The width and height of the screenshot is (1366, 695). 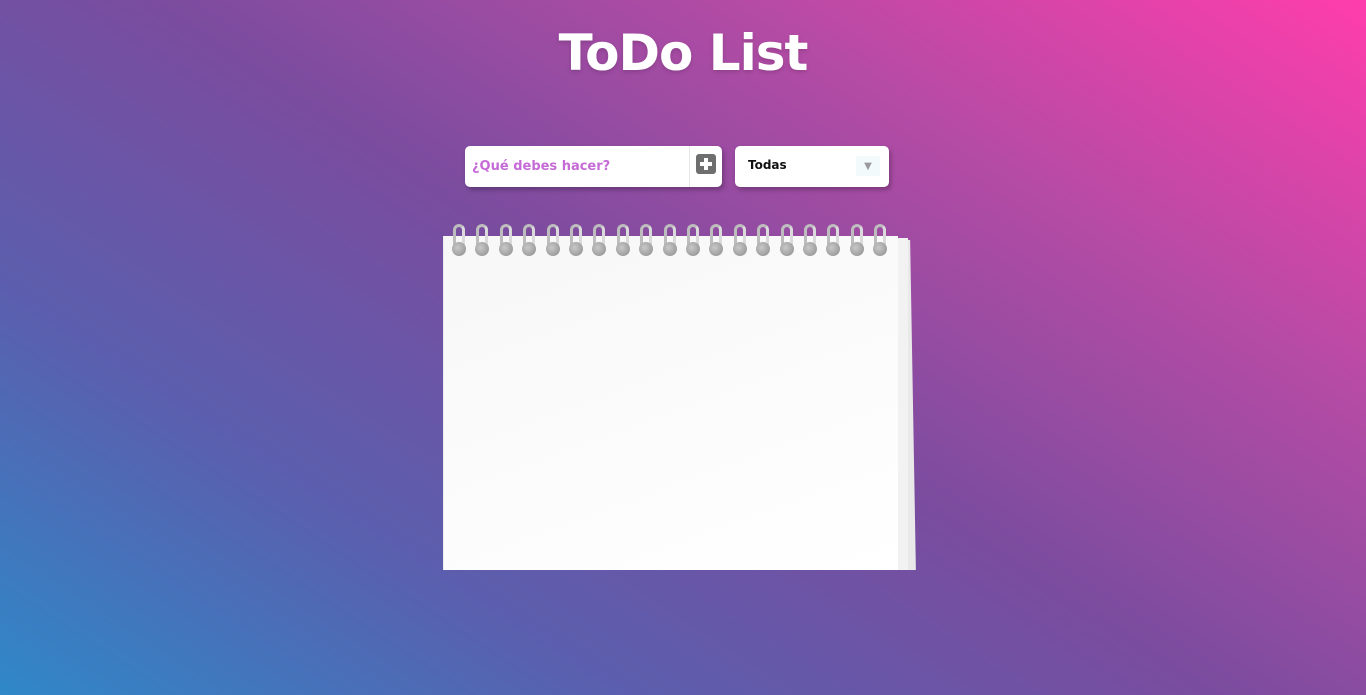 I want to click on page-title: ToDo List, so click(x=683, y=53).